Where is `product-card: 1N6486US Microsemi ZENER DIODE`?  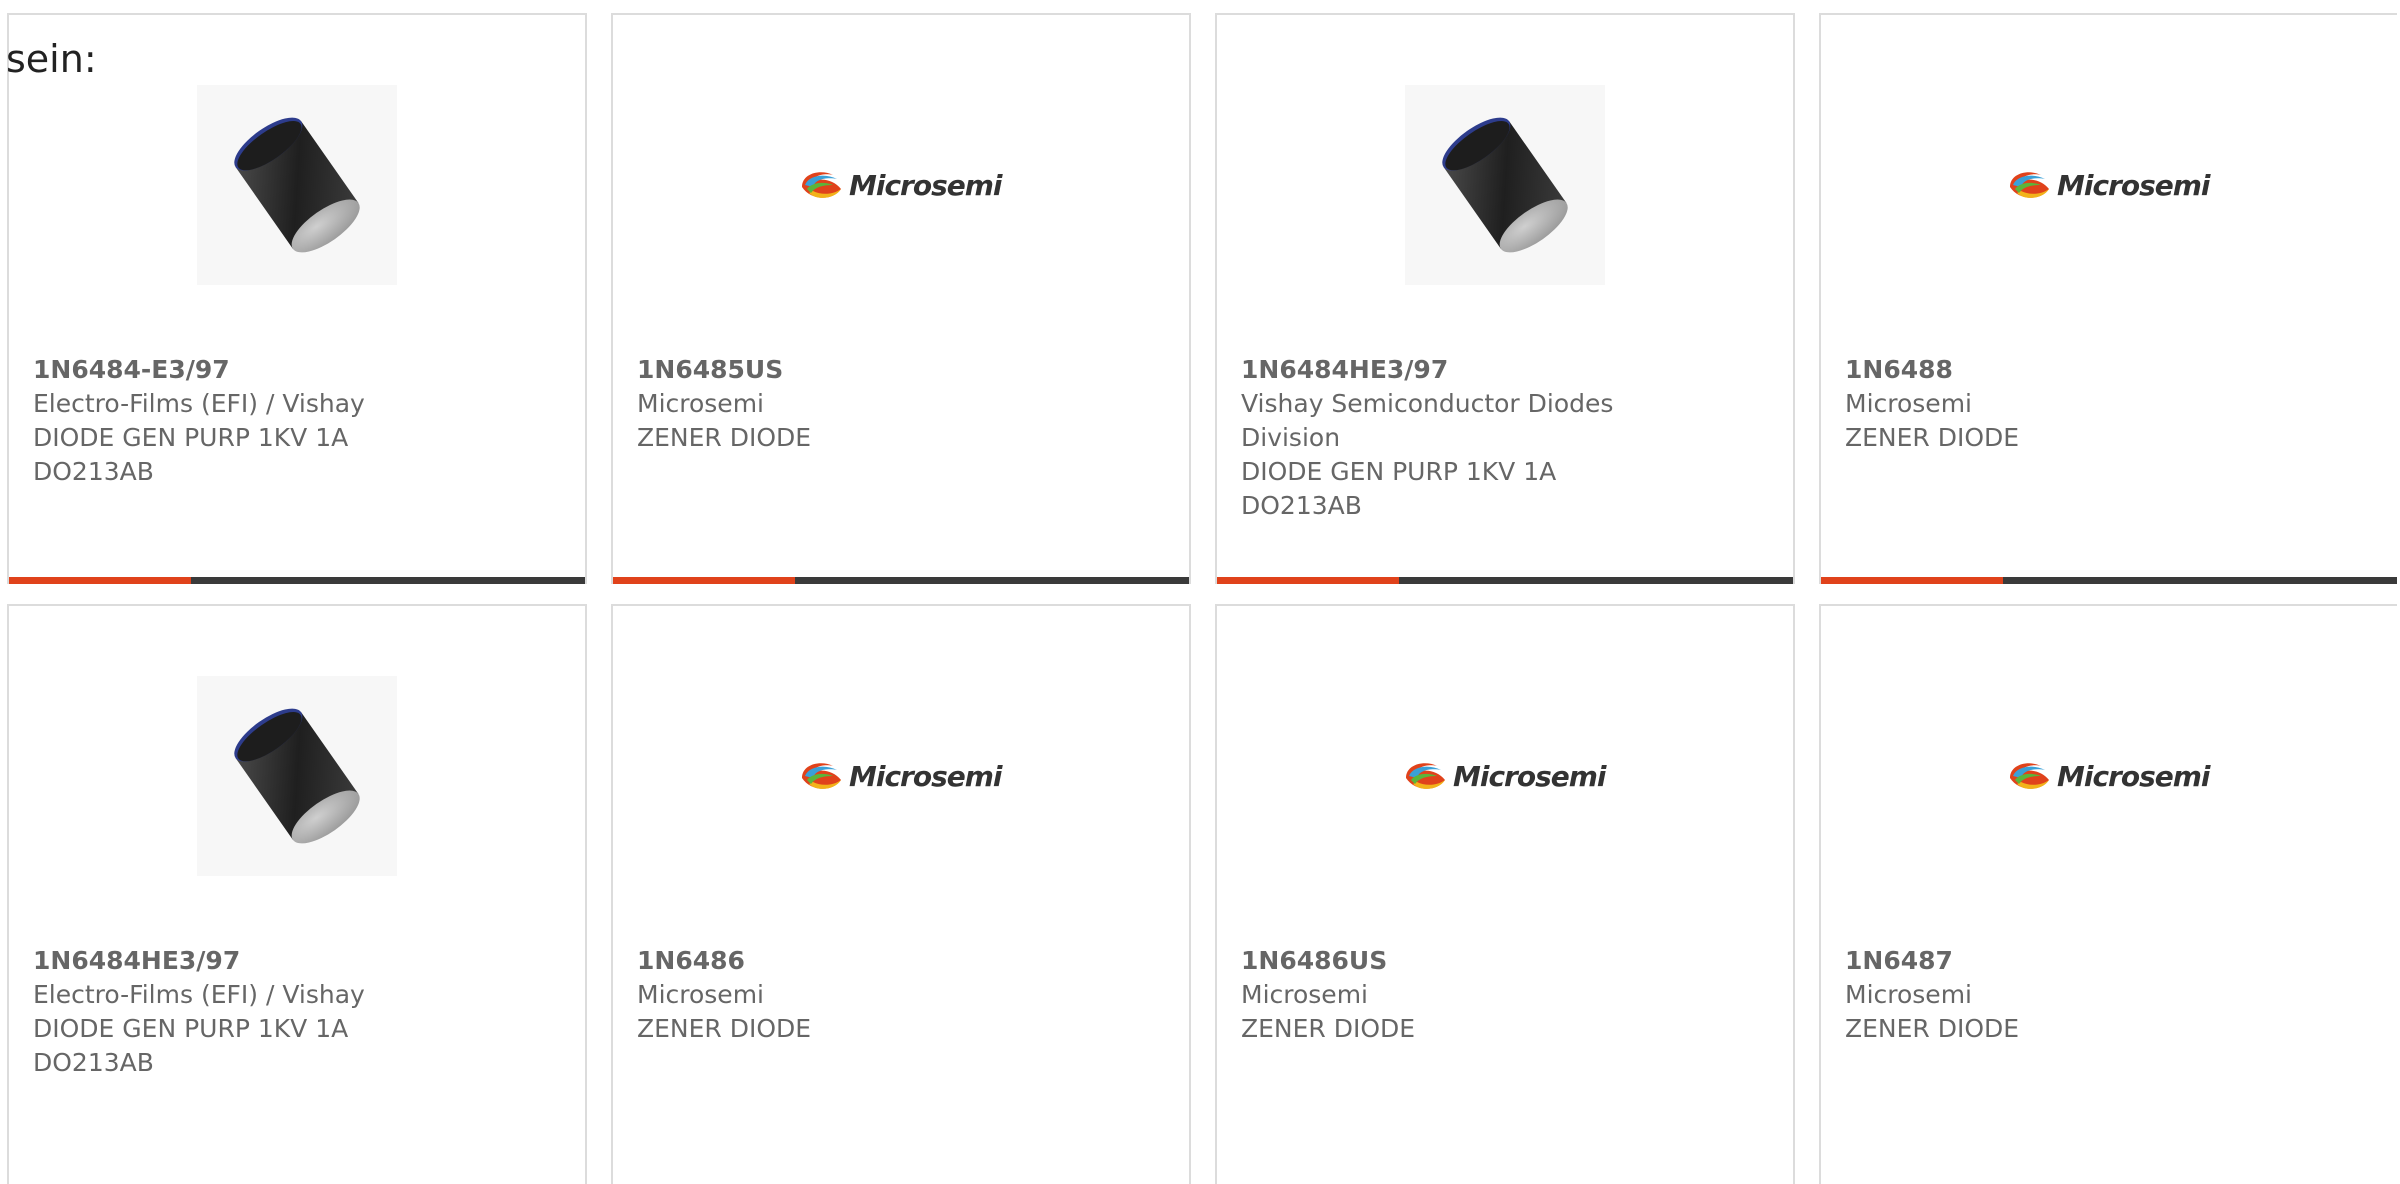 product-card: 1N6486US Microsemi ZENER DIODE is located at coordinates (1505, 894).